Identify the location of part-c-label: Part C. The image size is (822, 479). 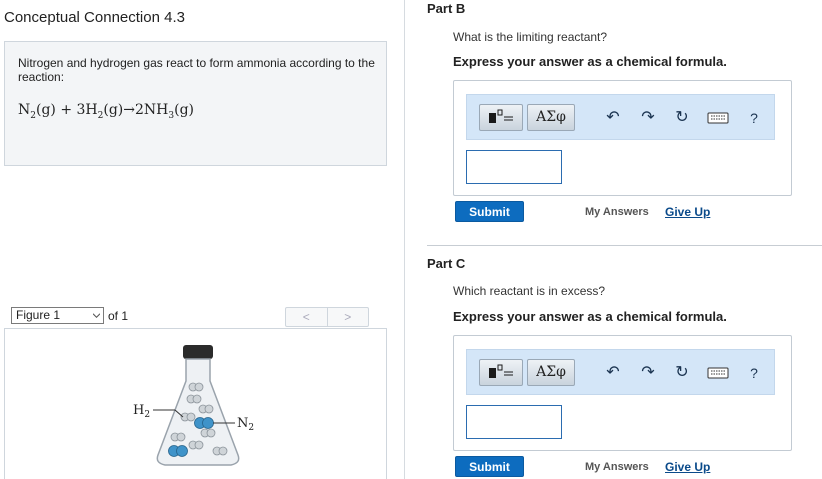
(446, 263).